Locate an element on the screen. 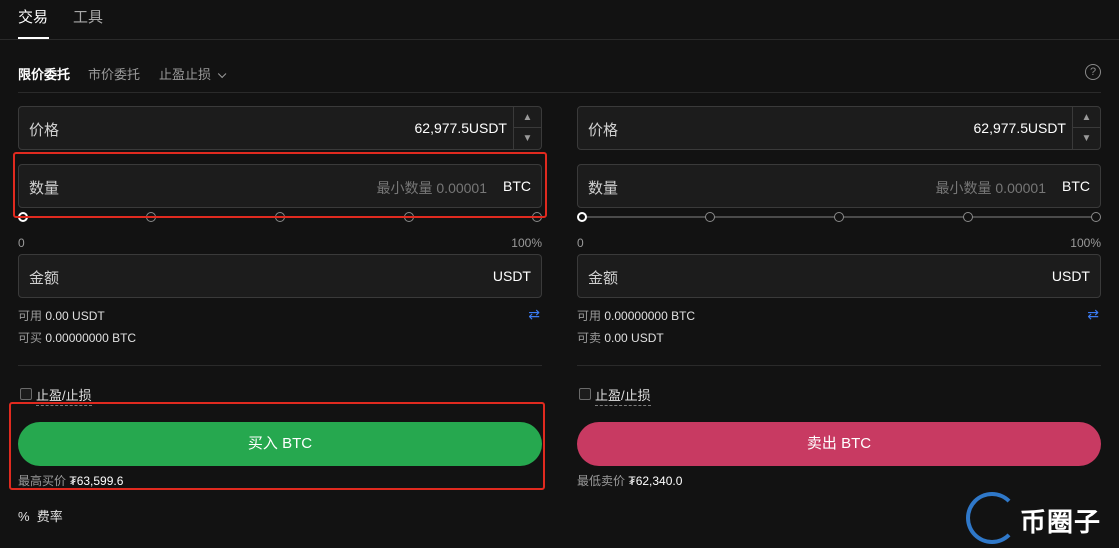 The image size is (1119, 548). fee-label: 费率 is located at coordinates (49, 516).